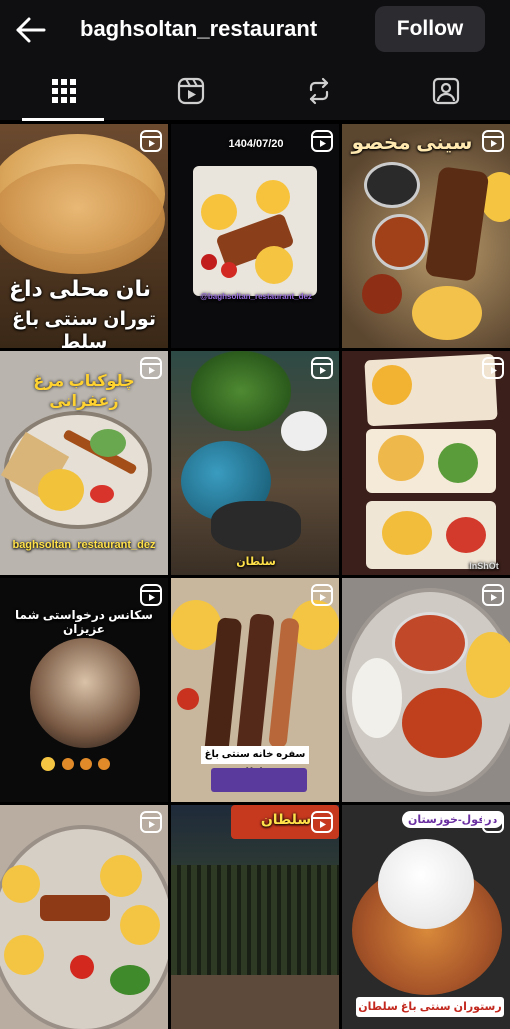 This screenshot has height=1029, width=510. I want to click on post-caption: رستوران سنتی باغ سلطان, so click(430, 1007).